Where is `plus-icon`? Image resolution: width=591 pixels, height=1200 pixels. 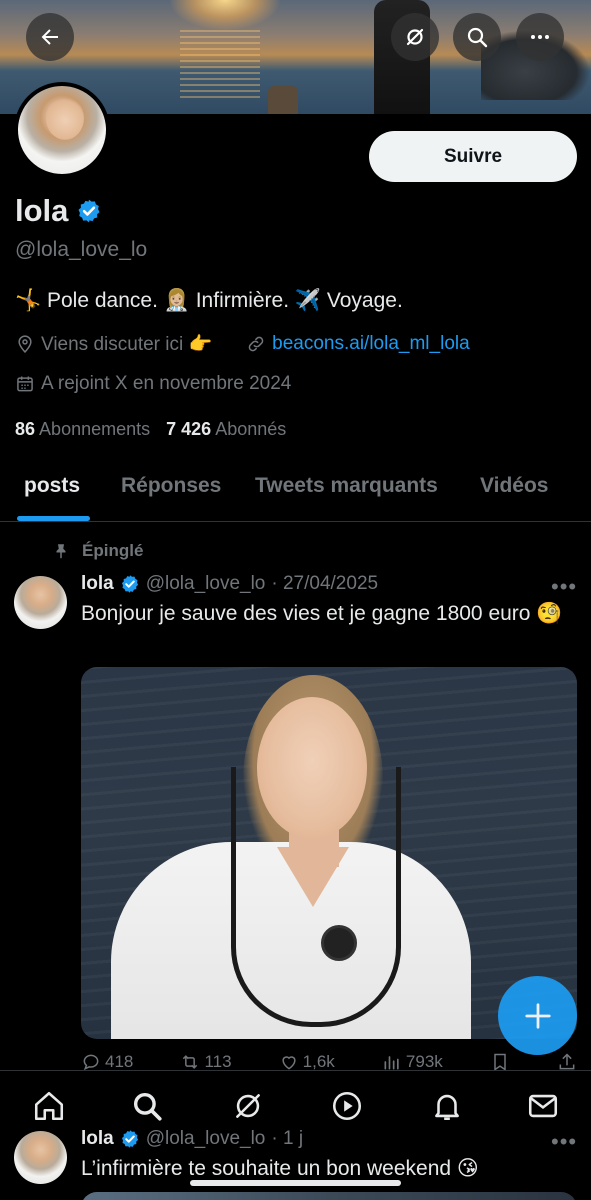 plus-icon is located at coordinates (537, 1015).